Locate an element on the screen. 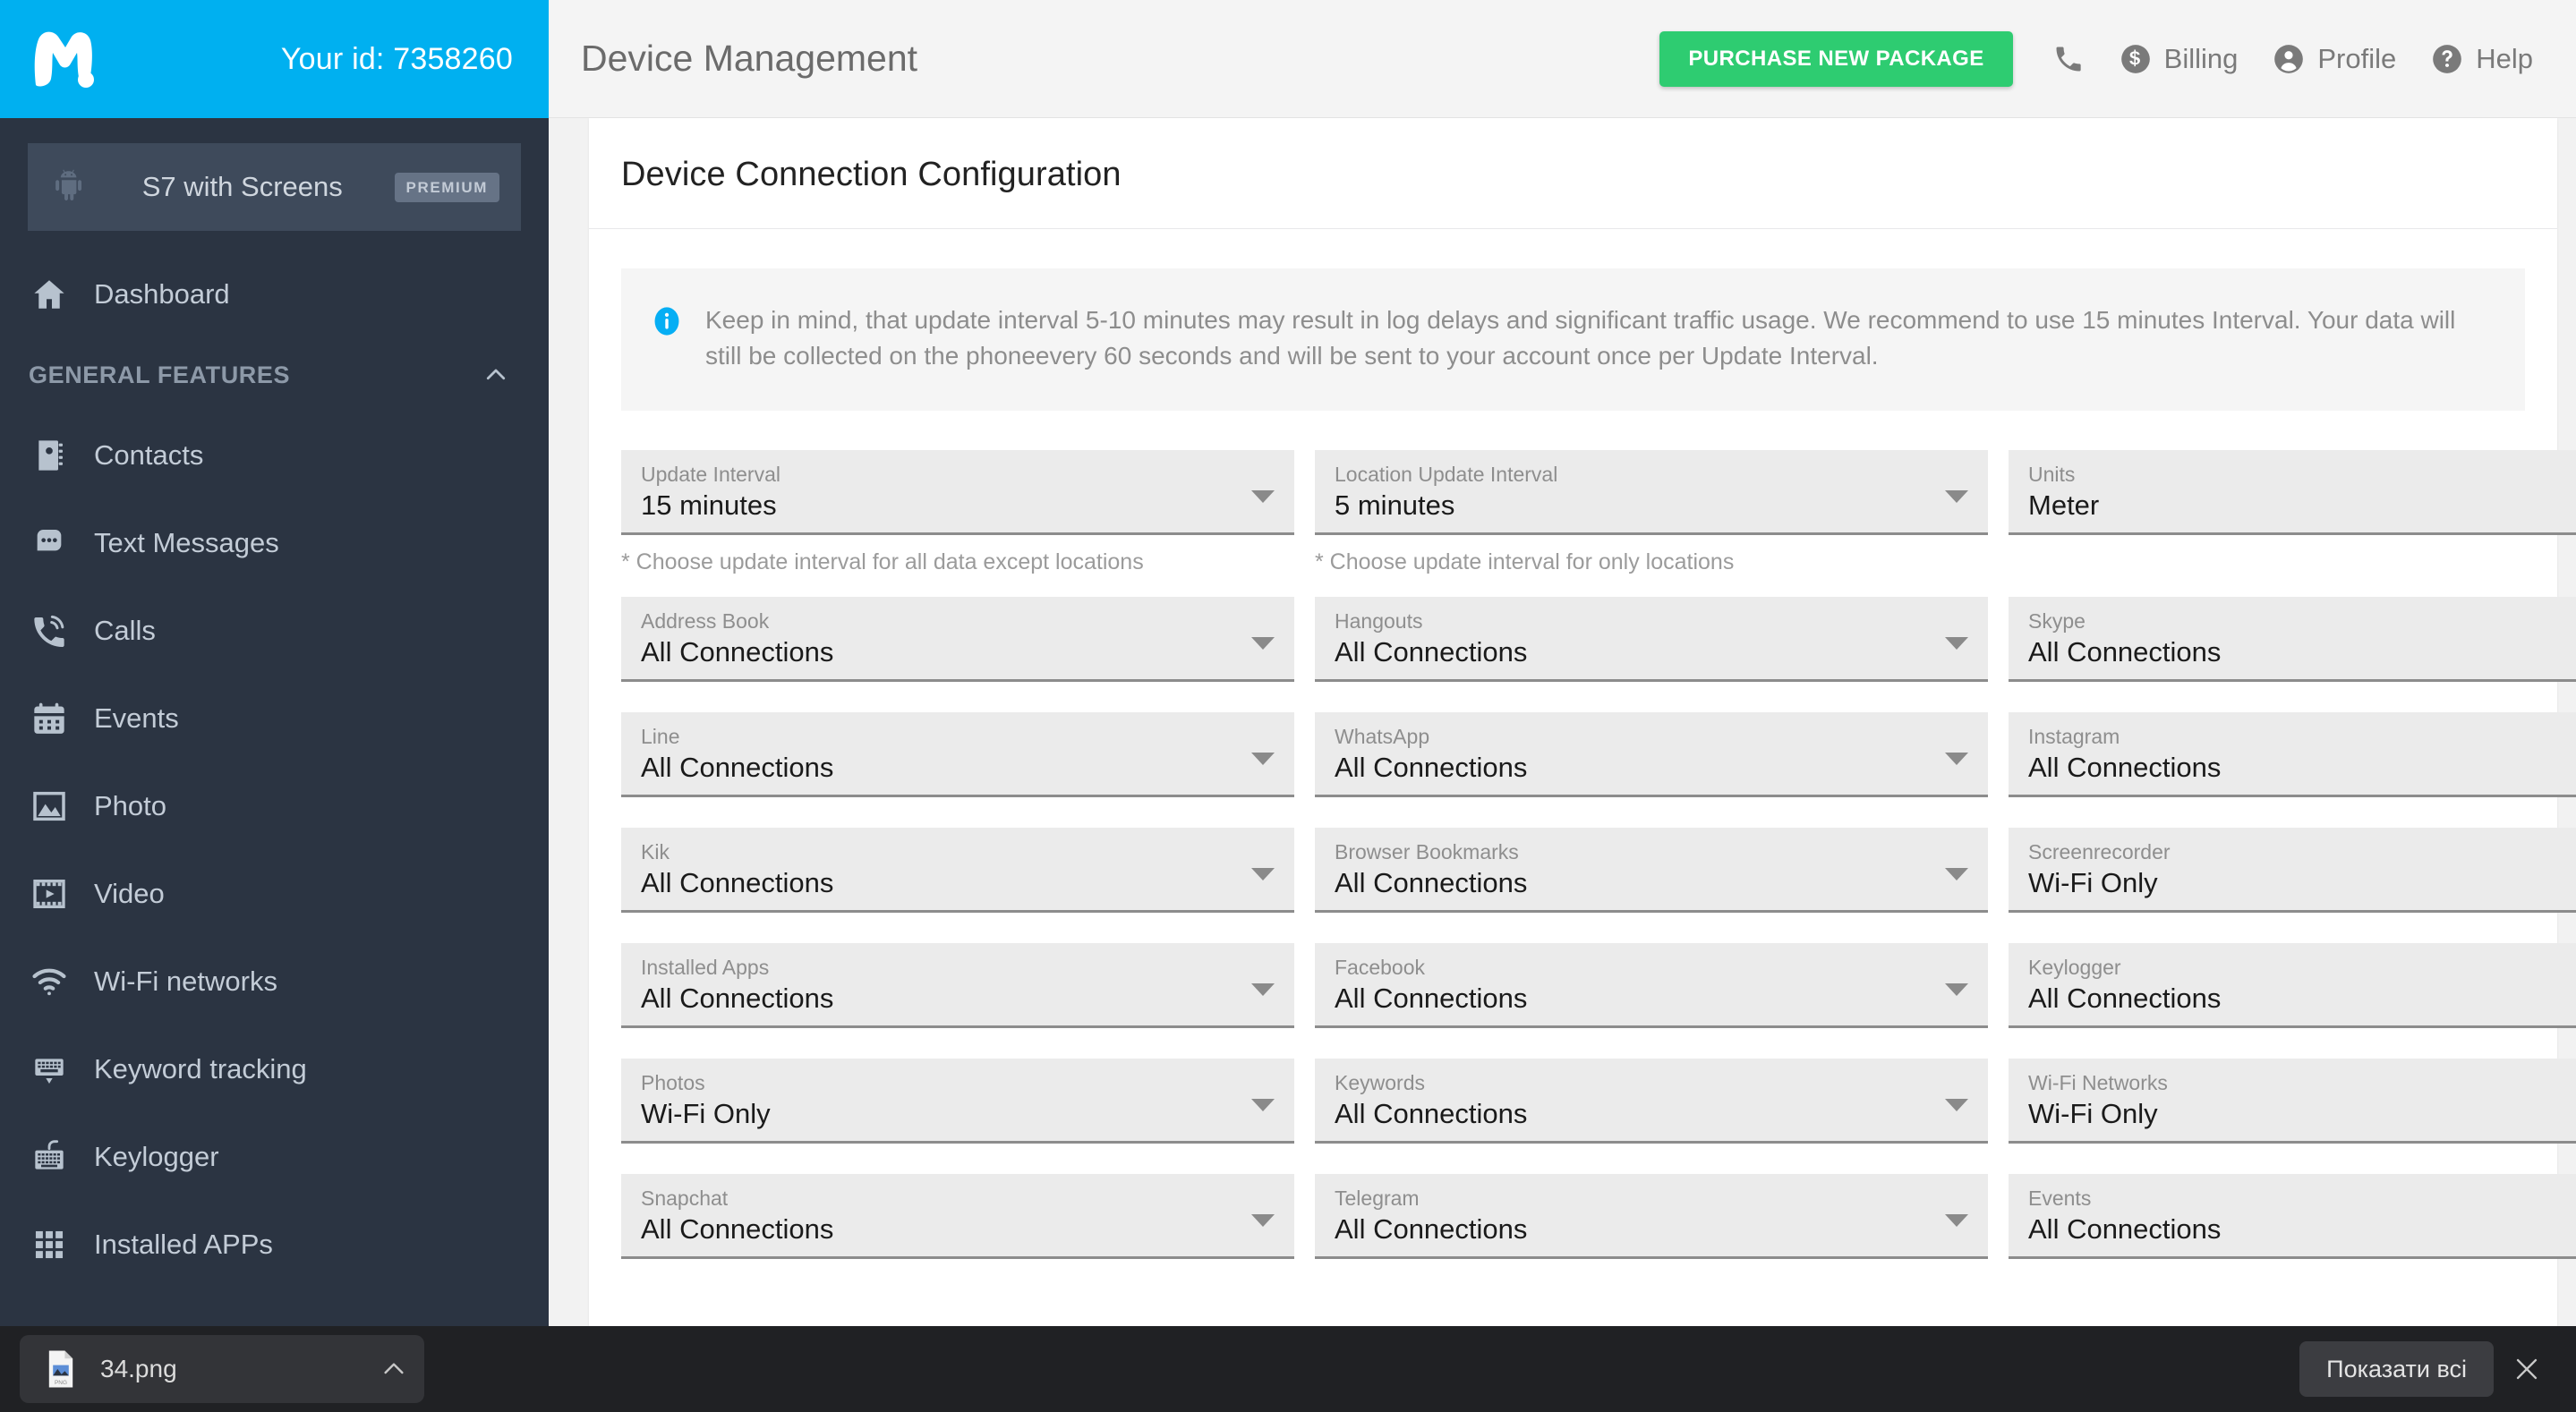 The height and width of the screenshot is (1412, 2576). sidebar-item-label: Keylogger is located at coordinates (156, 1156).